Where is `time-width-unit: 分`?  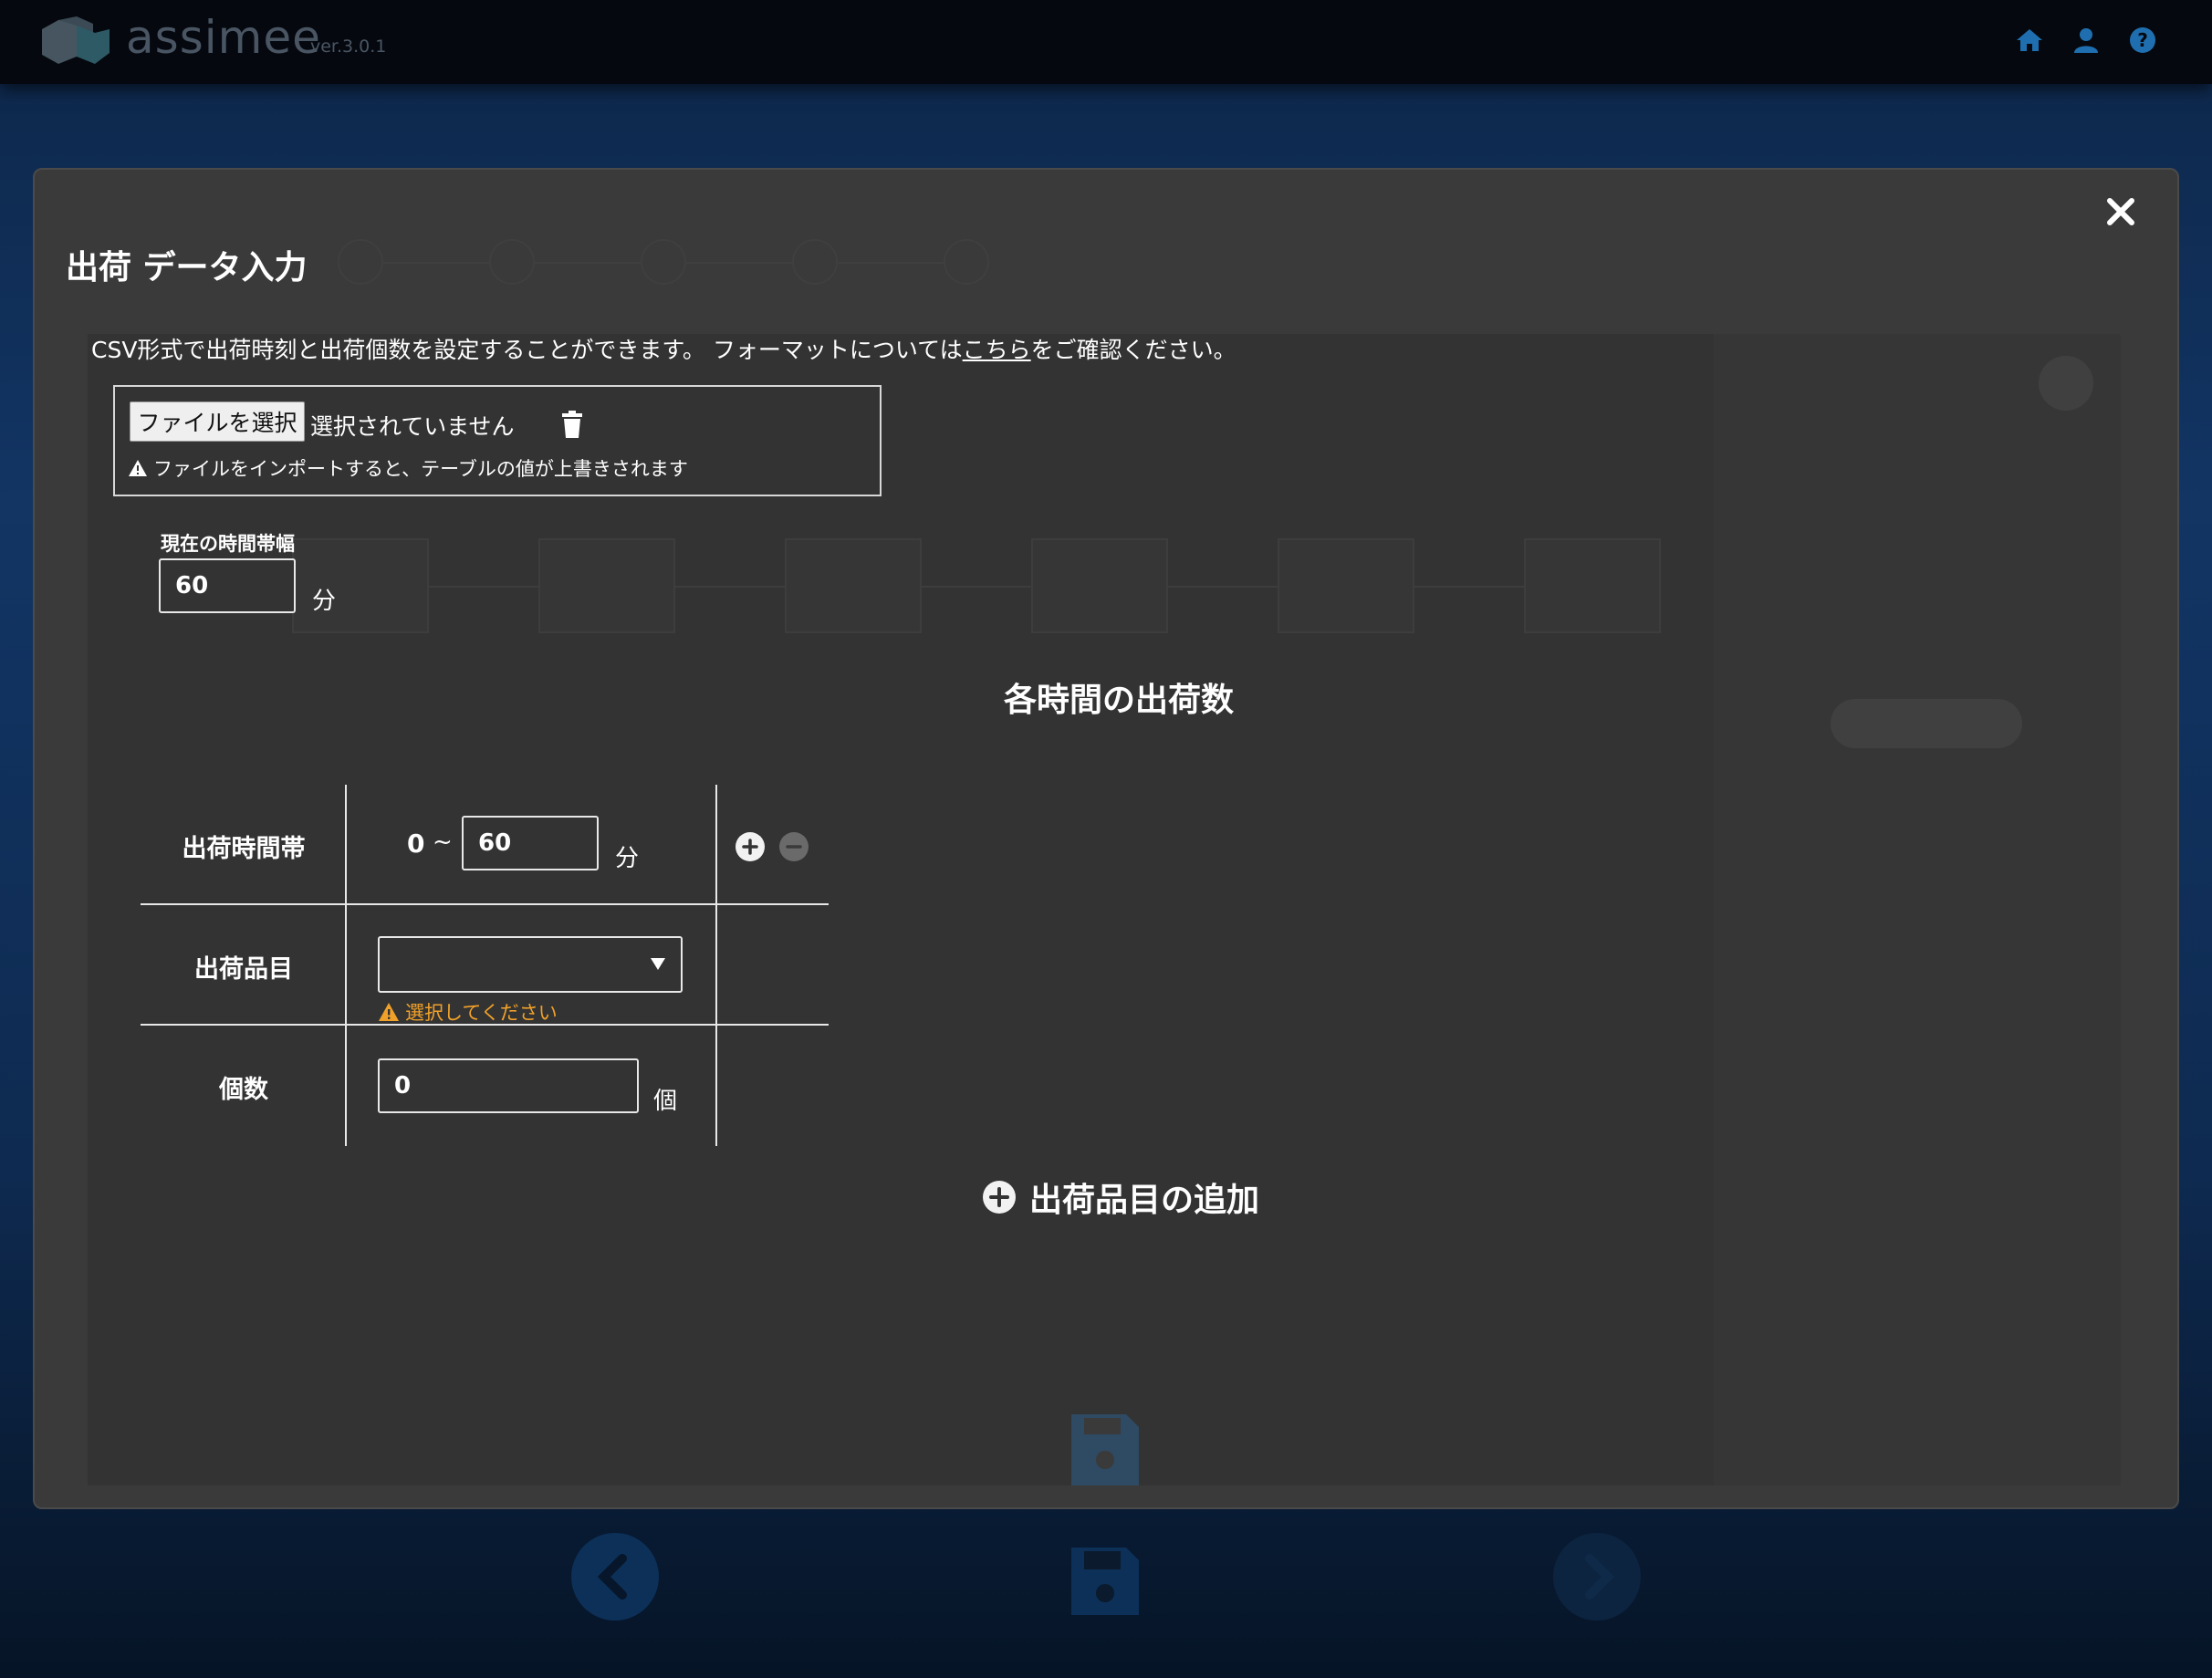 time-width-unit: 分 is located at coordinates (324, 601).